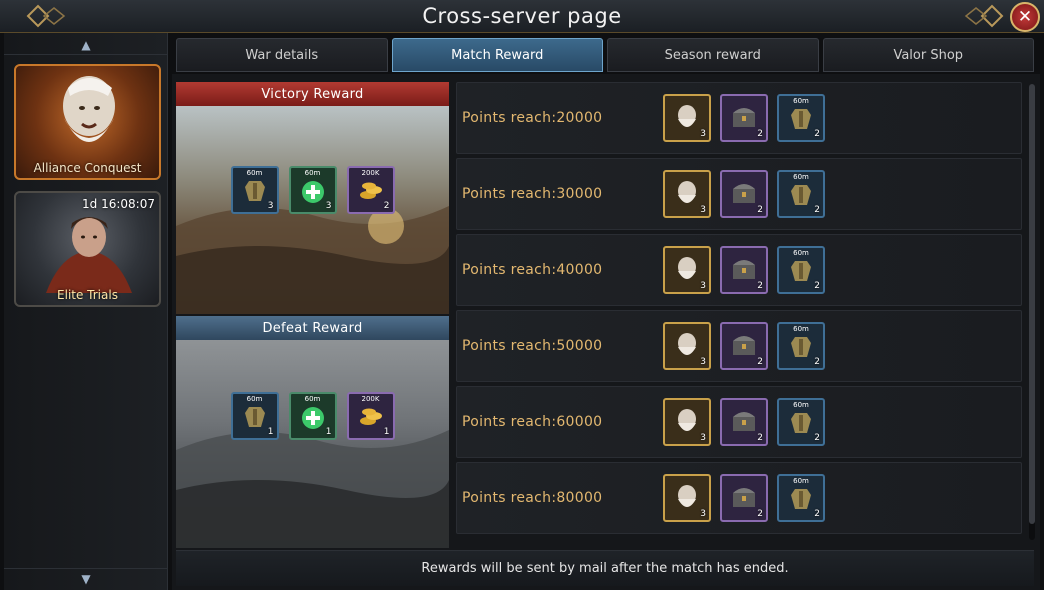 The width and height of the screenshot is (1044, 590). Describe the element at coordinates (312, 489) in the screenshot. I see `battle-scene-art` at that location.